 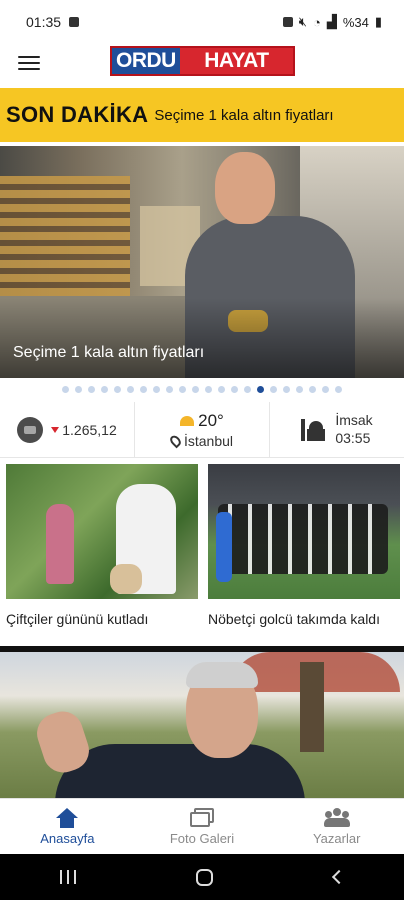 What do you see at coordinates (314, 429) in the screenshot?
I see `mosque-icon` at bounding box center [314, 429].